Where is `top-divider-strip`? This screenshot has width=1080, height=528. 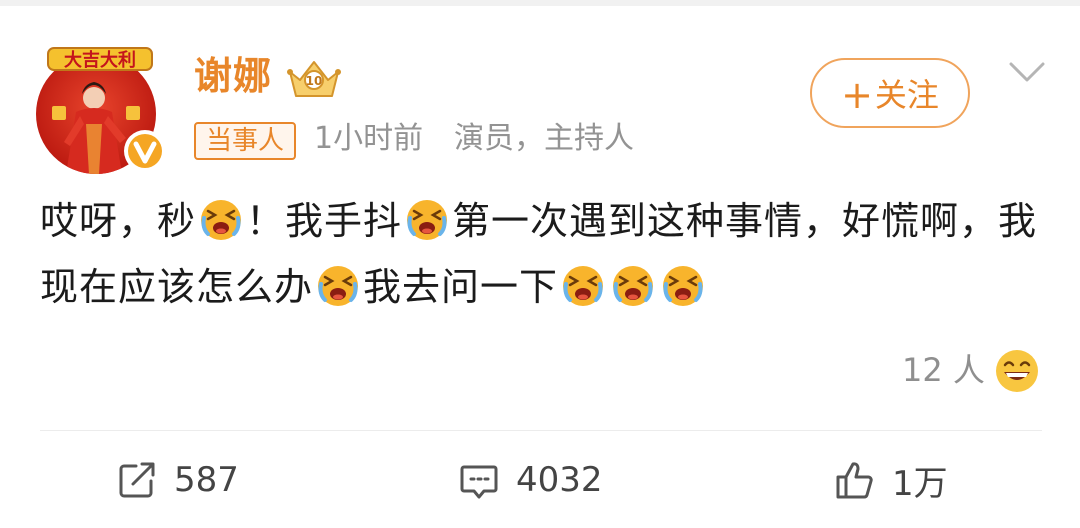 top-divider-strip is located at coordinates (540, 3).